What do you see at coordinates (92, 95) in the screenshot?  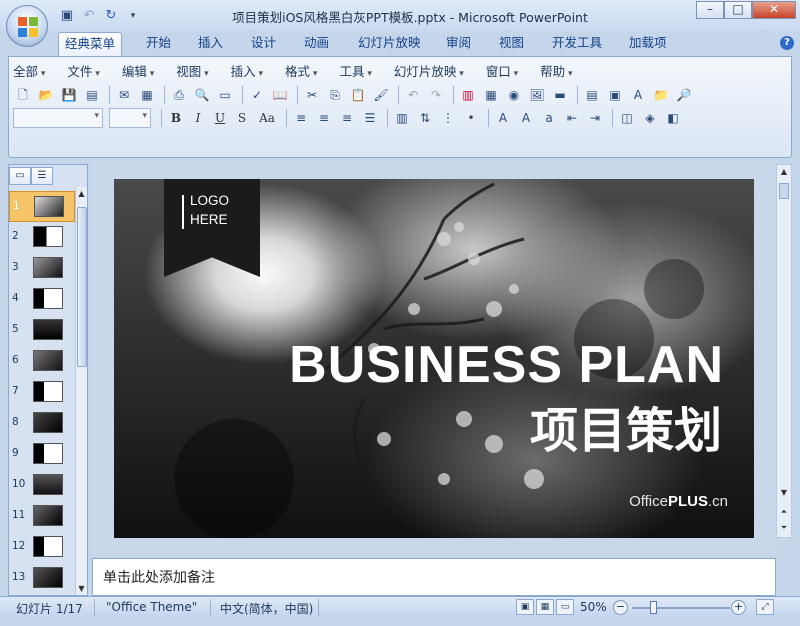 I see `permission-icon: ▤` at bounding box center [92, 95].